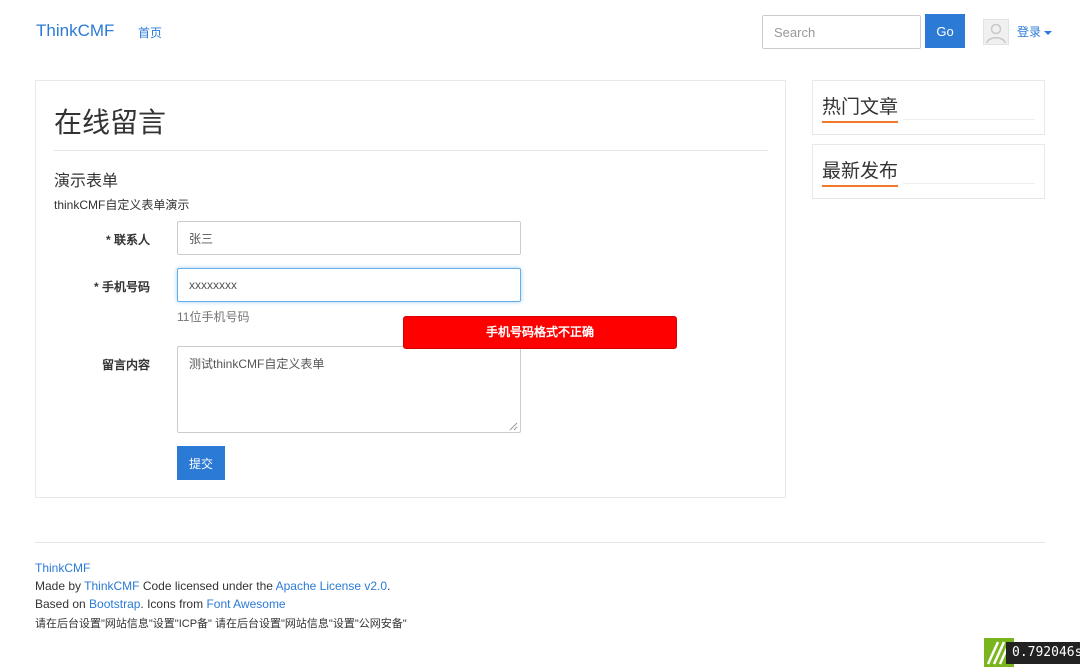  Describe the element at coordinates (245, 604) in the screenshot. I see `font-awesome-link: Font Awesome` at that location.